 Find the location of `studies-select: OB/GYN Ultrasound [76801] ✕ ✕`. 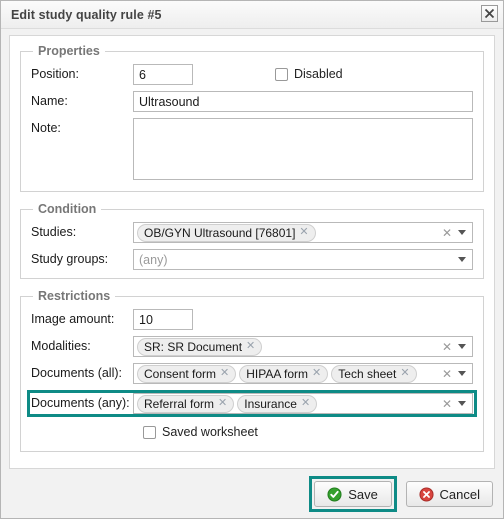

studies-select: OB/GYN Ultrasound [76801] ✕ ✕ is located at coordinates (303, 232).